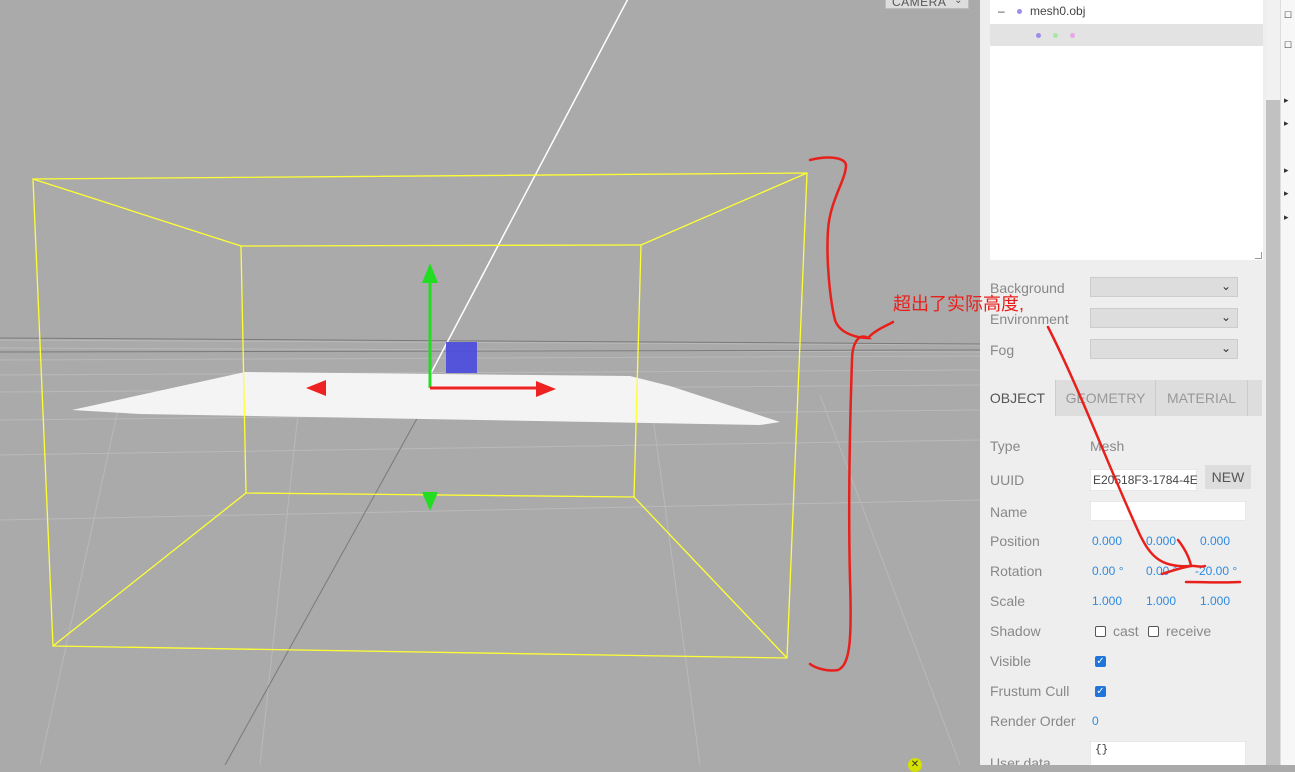 This screenshot has width=1295, height=772. Describe the element at coordinates (1215, 601) in the screenshot. I see `scale-z-input: 1.000` at that location.